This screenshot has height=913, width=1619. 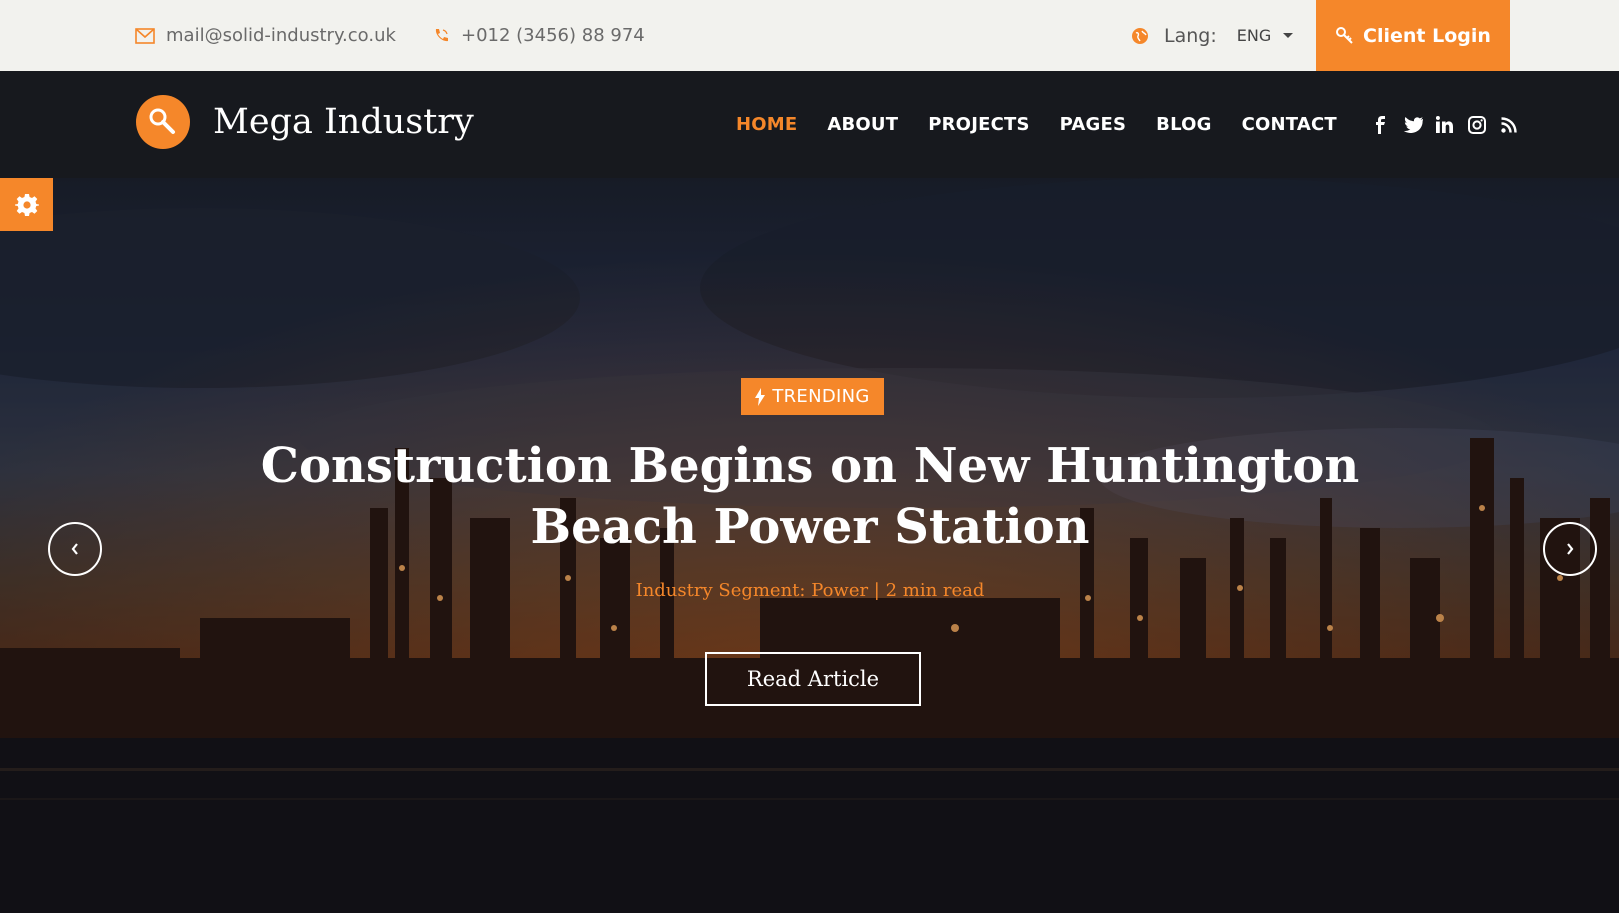 I want to click on slider-next-button, so click(x=1570, y=549).